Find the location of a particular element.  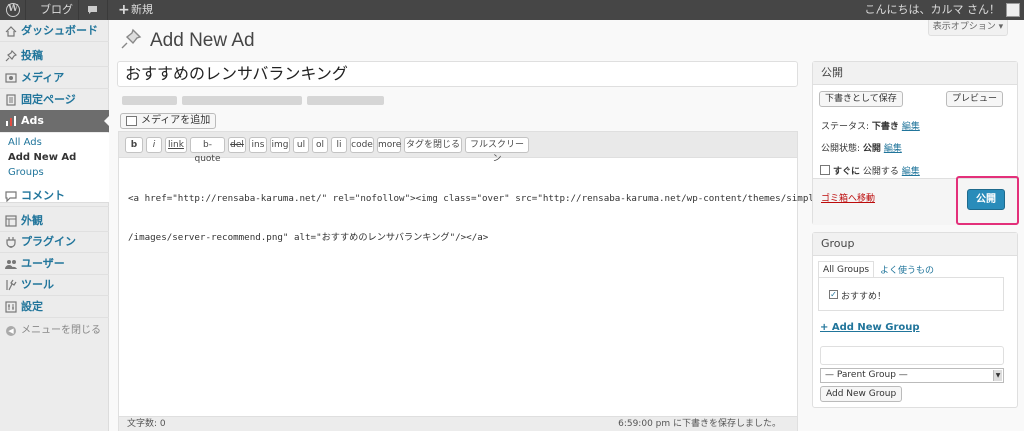

submenu-item-groups: Groups is located at coordinates (26, 172).